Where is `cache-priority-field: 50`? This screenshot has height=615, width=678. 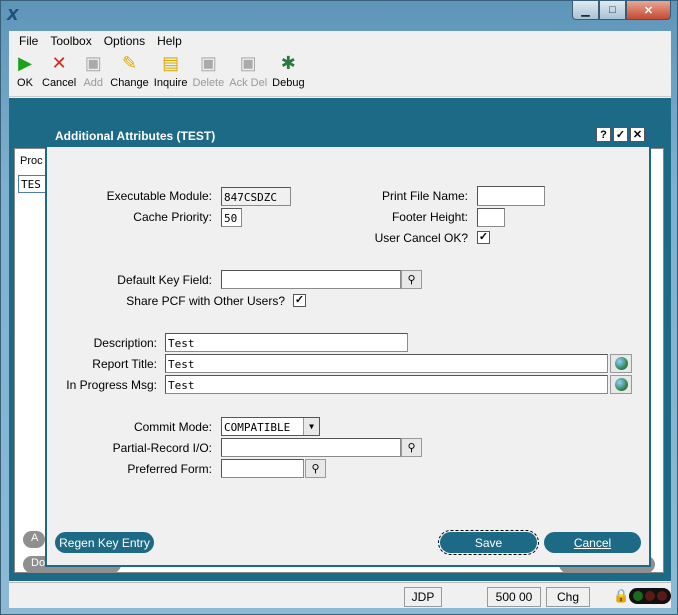
cache-priority-field: 50 is located at coordinates (231, 217).